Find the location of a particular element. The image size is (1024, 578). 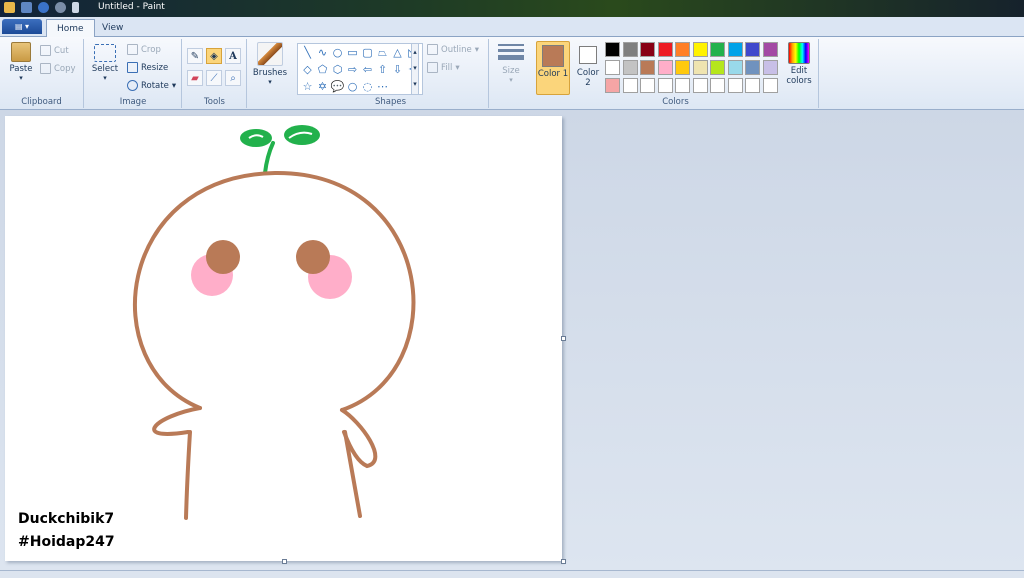

paint-app-icon is located at coordinates (9, 7).